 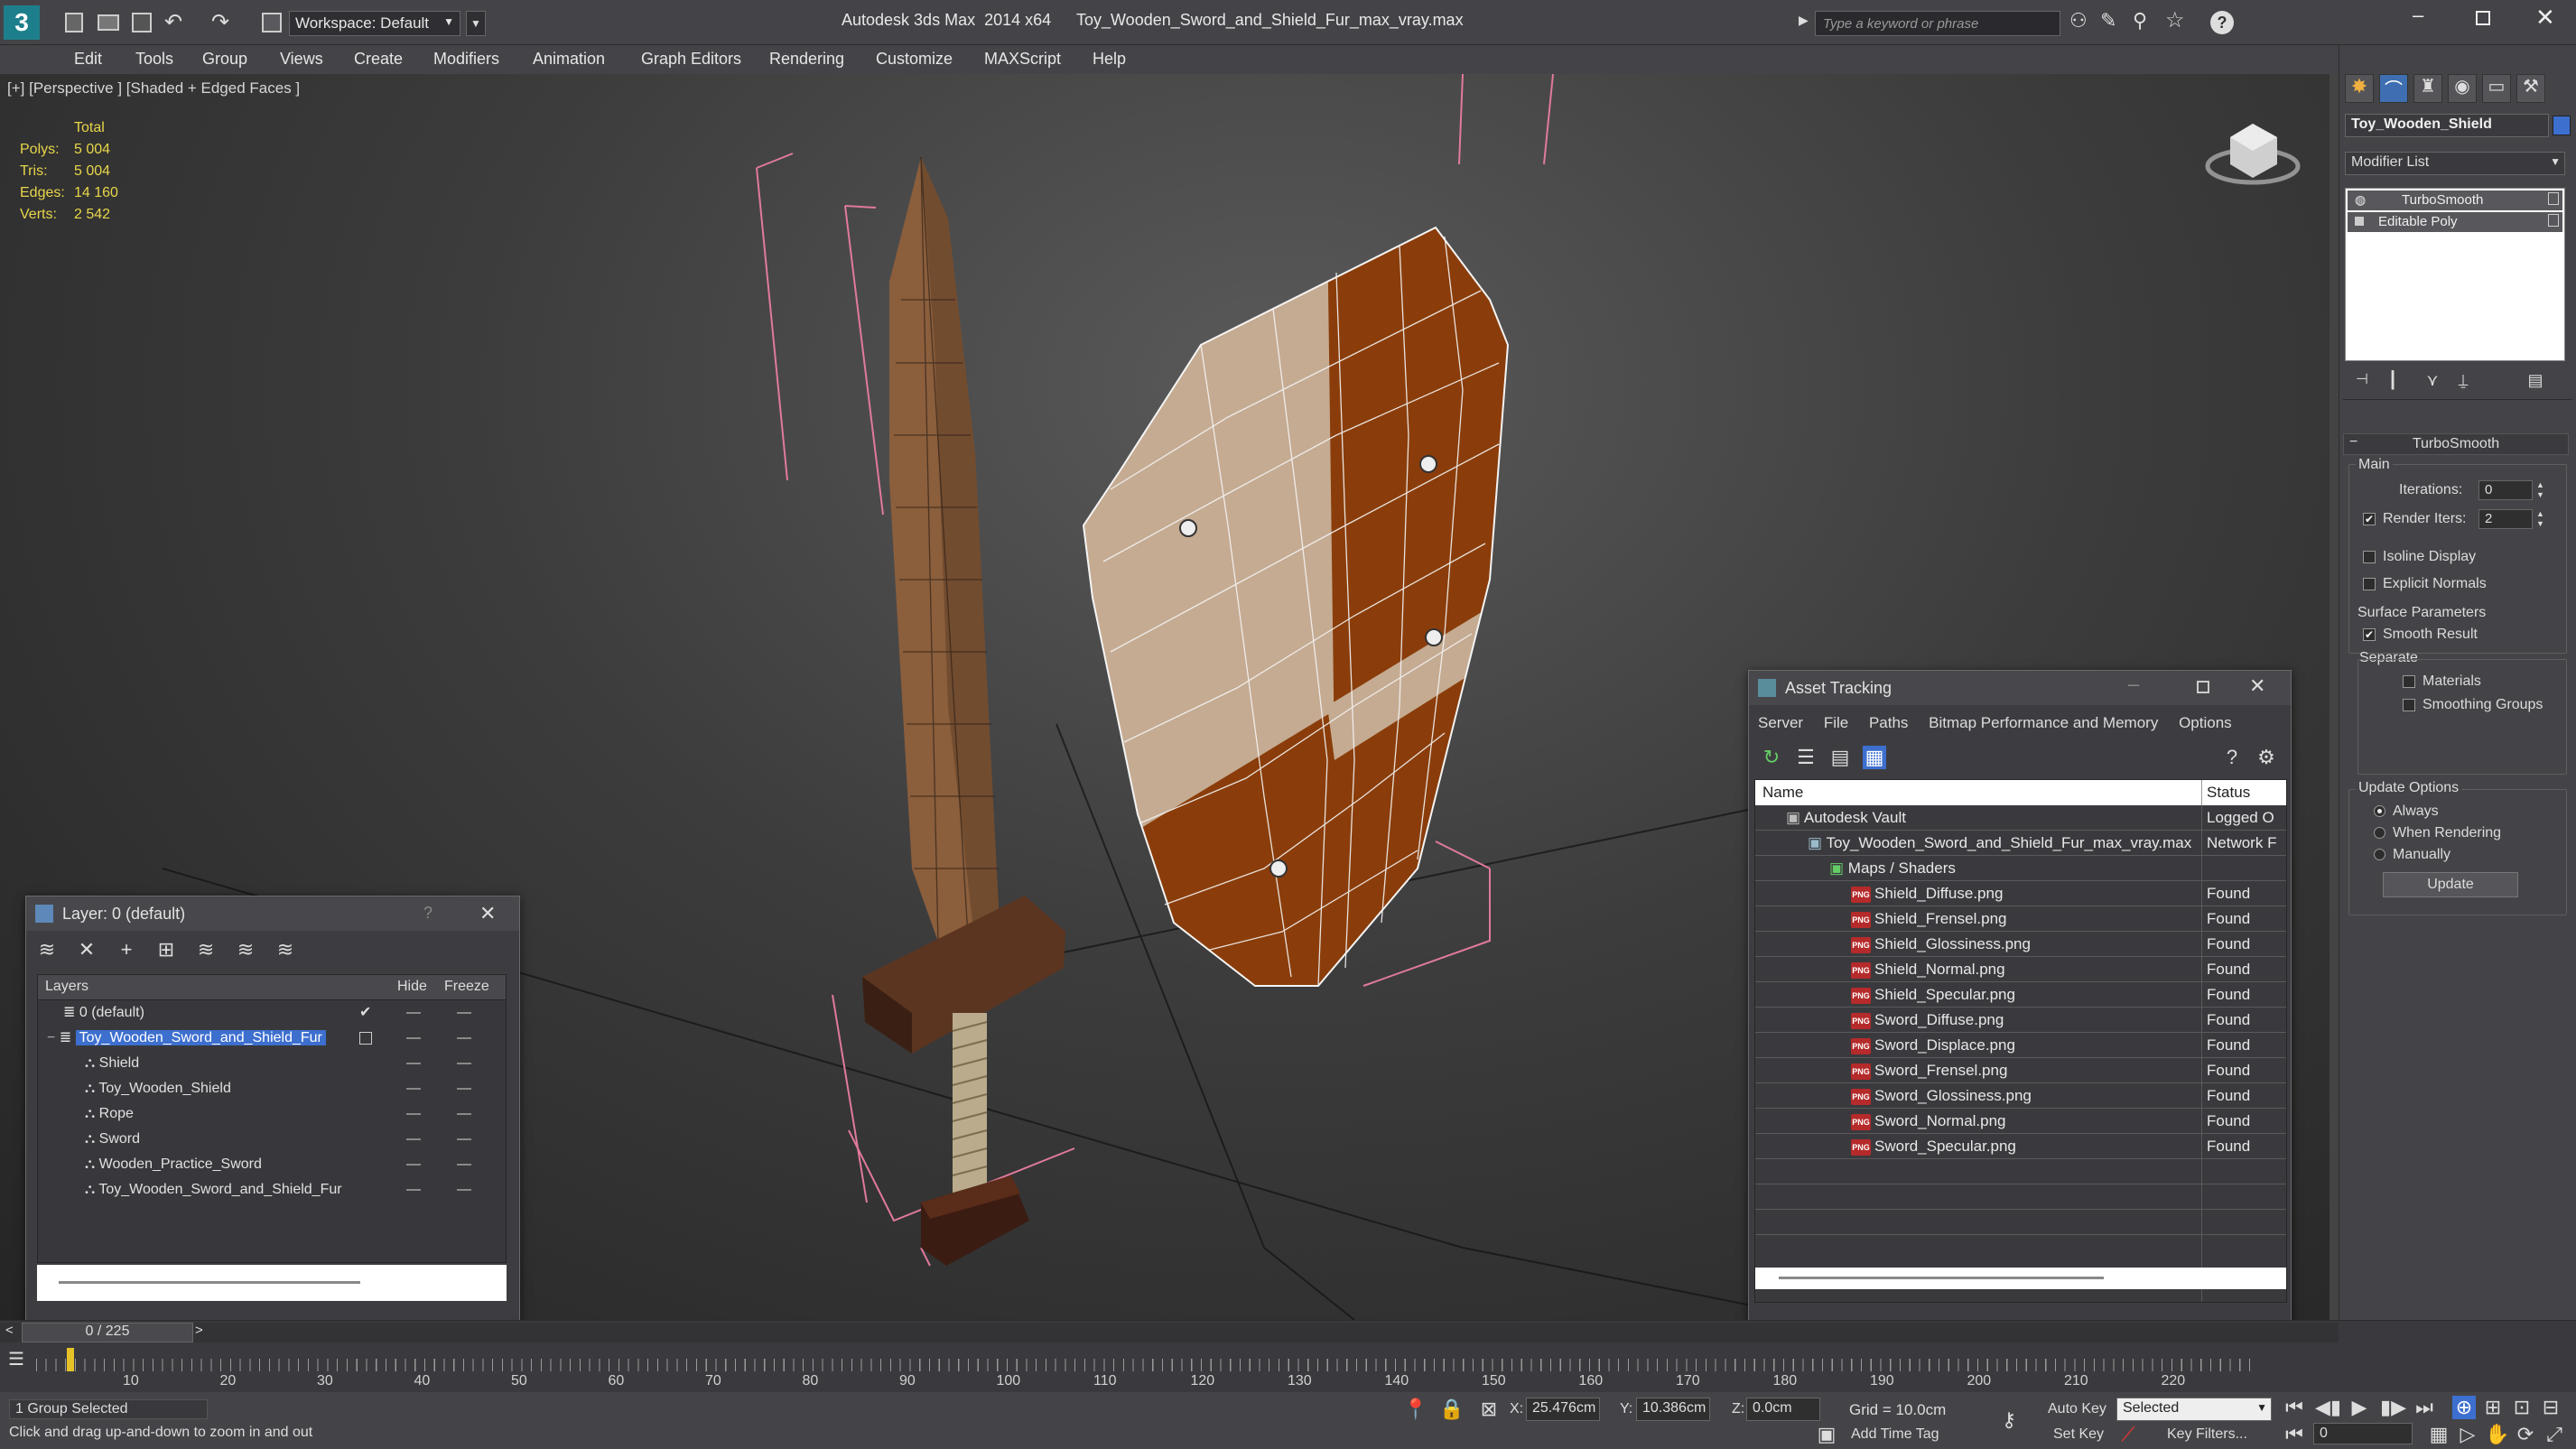 What do you see at coordinates (2359, 1407) in the screenshot?
I see `play-icon: ▶` at bounding box center [2359, 1407].